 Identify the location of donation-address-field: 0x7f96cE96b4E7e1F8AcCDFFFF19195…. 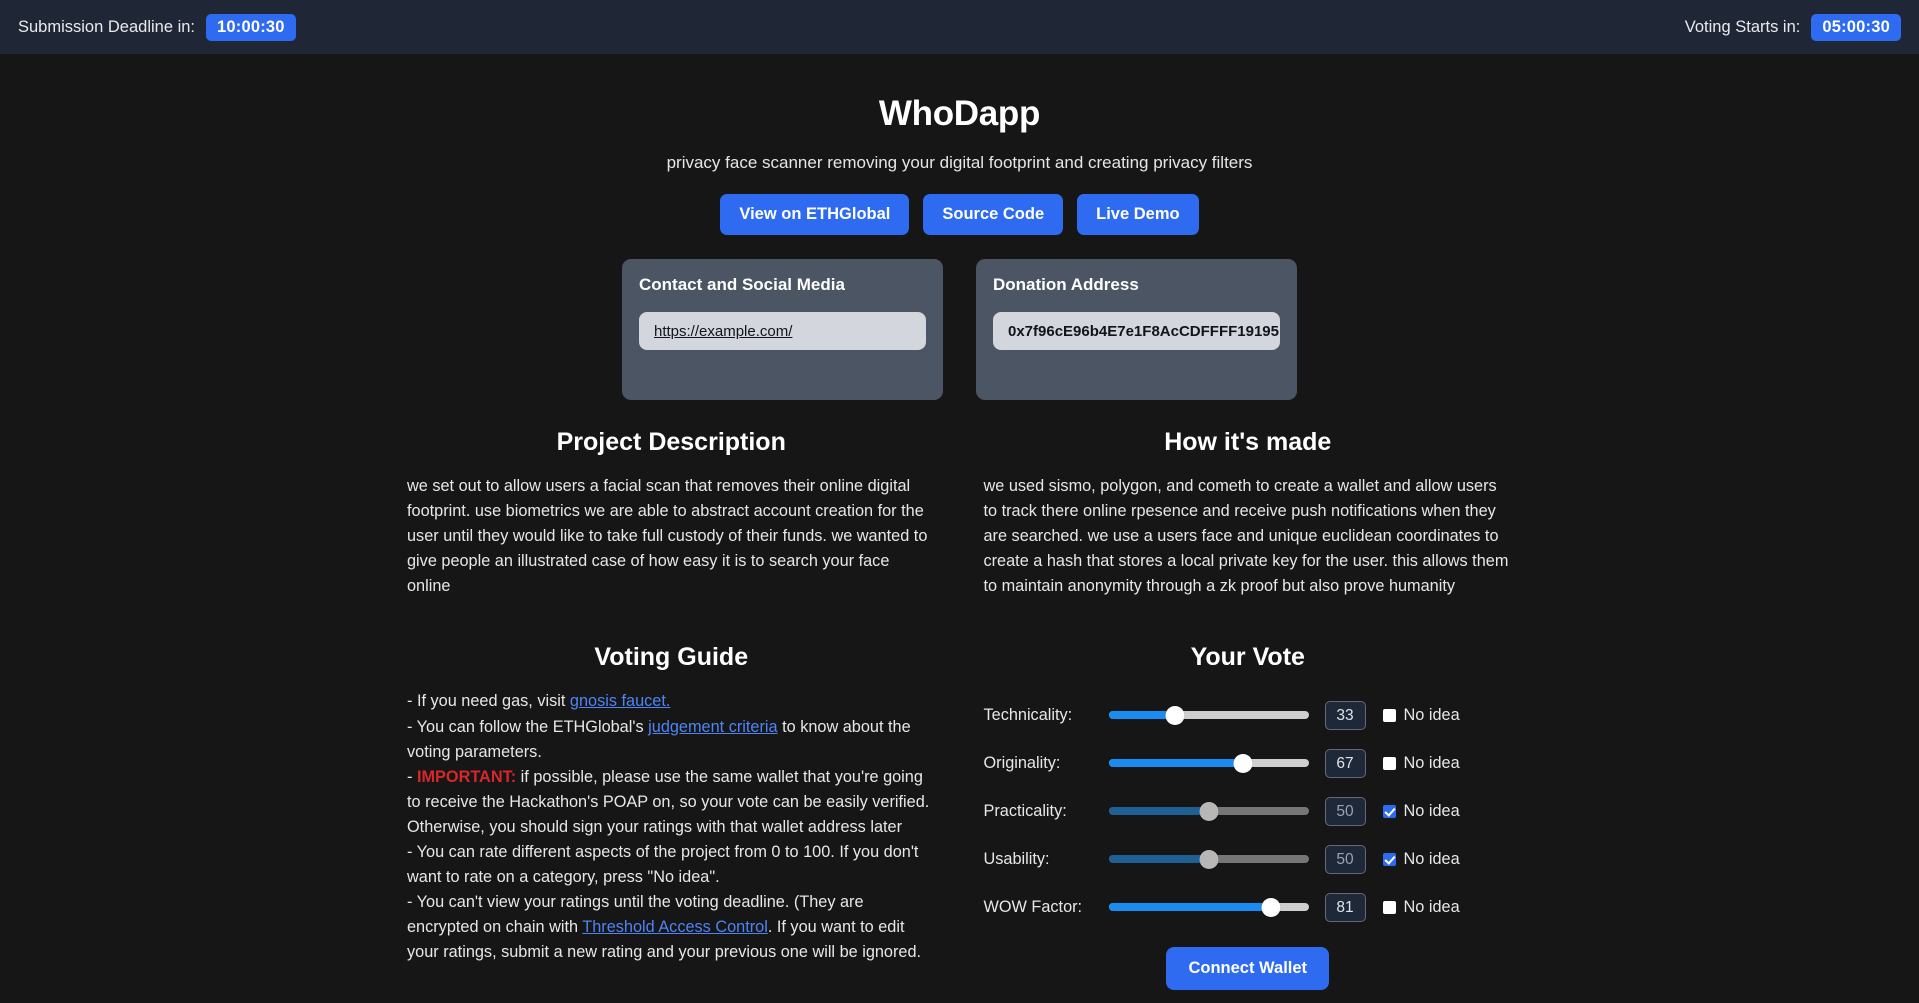
(1136, 331).